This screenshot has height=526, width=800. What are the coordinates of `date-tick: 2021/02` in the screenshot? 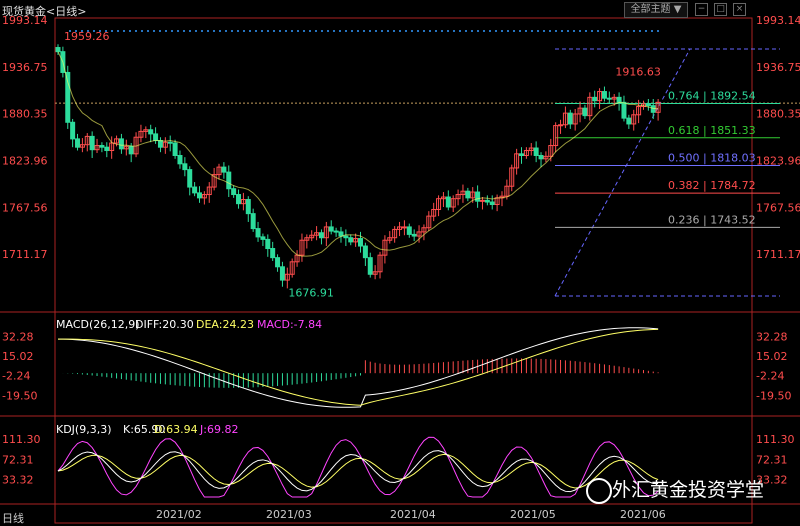 It's located at (179, 514).